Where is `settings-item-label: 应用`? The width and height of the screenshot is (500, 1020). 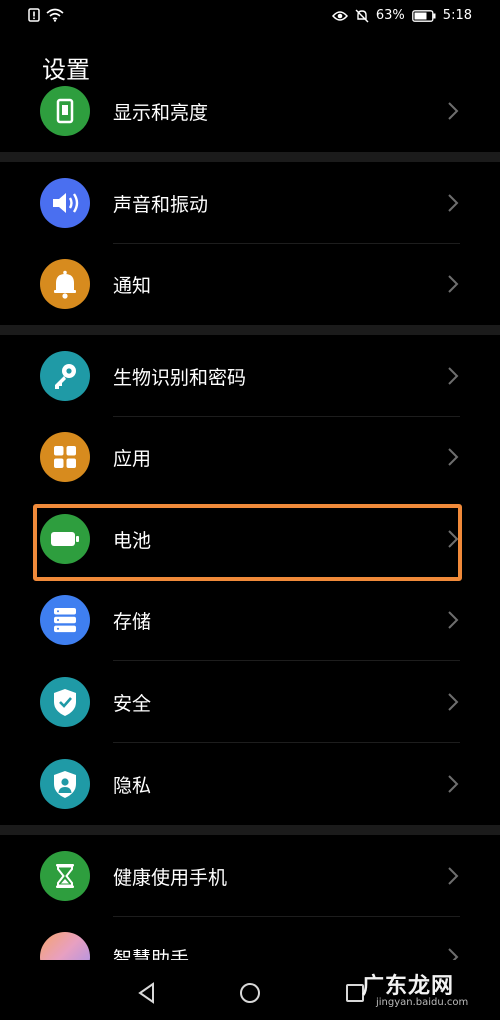 settings-item-label: 应用 is located at coordinates (132, 459).